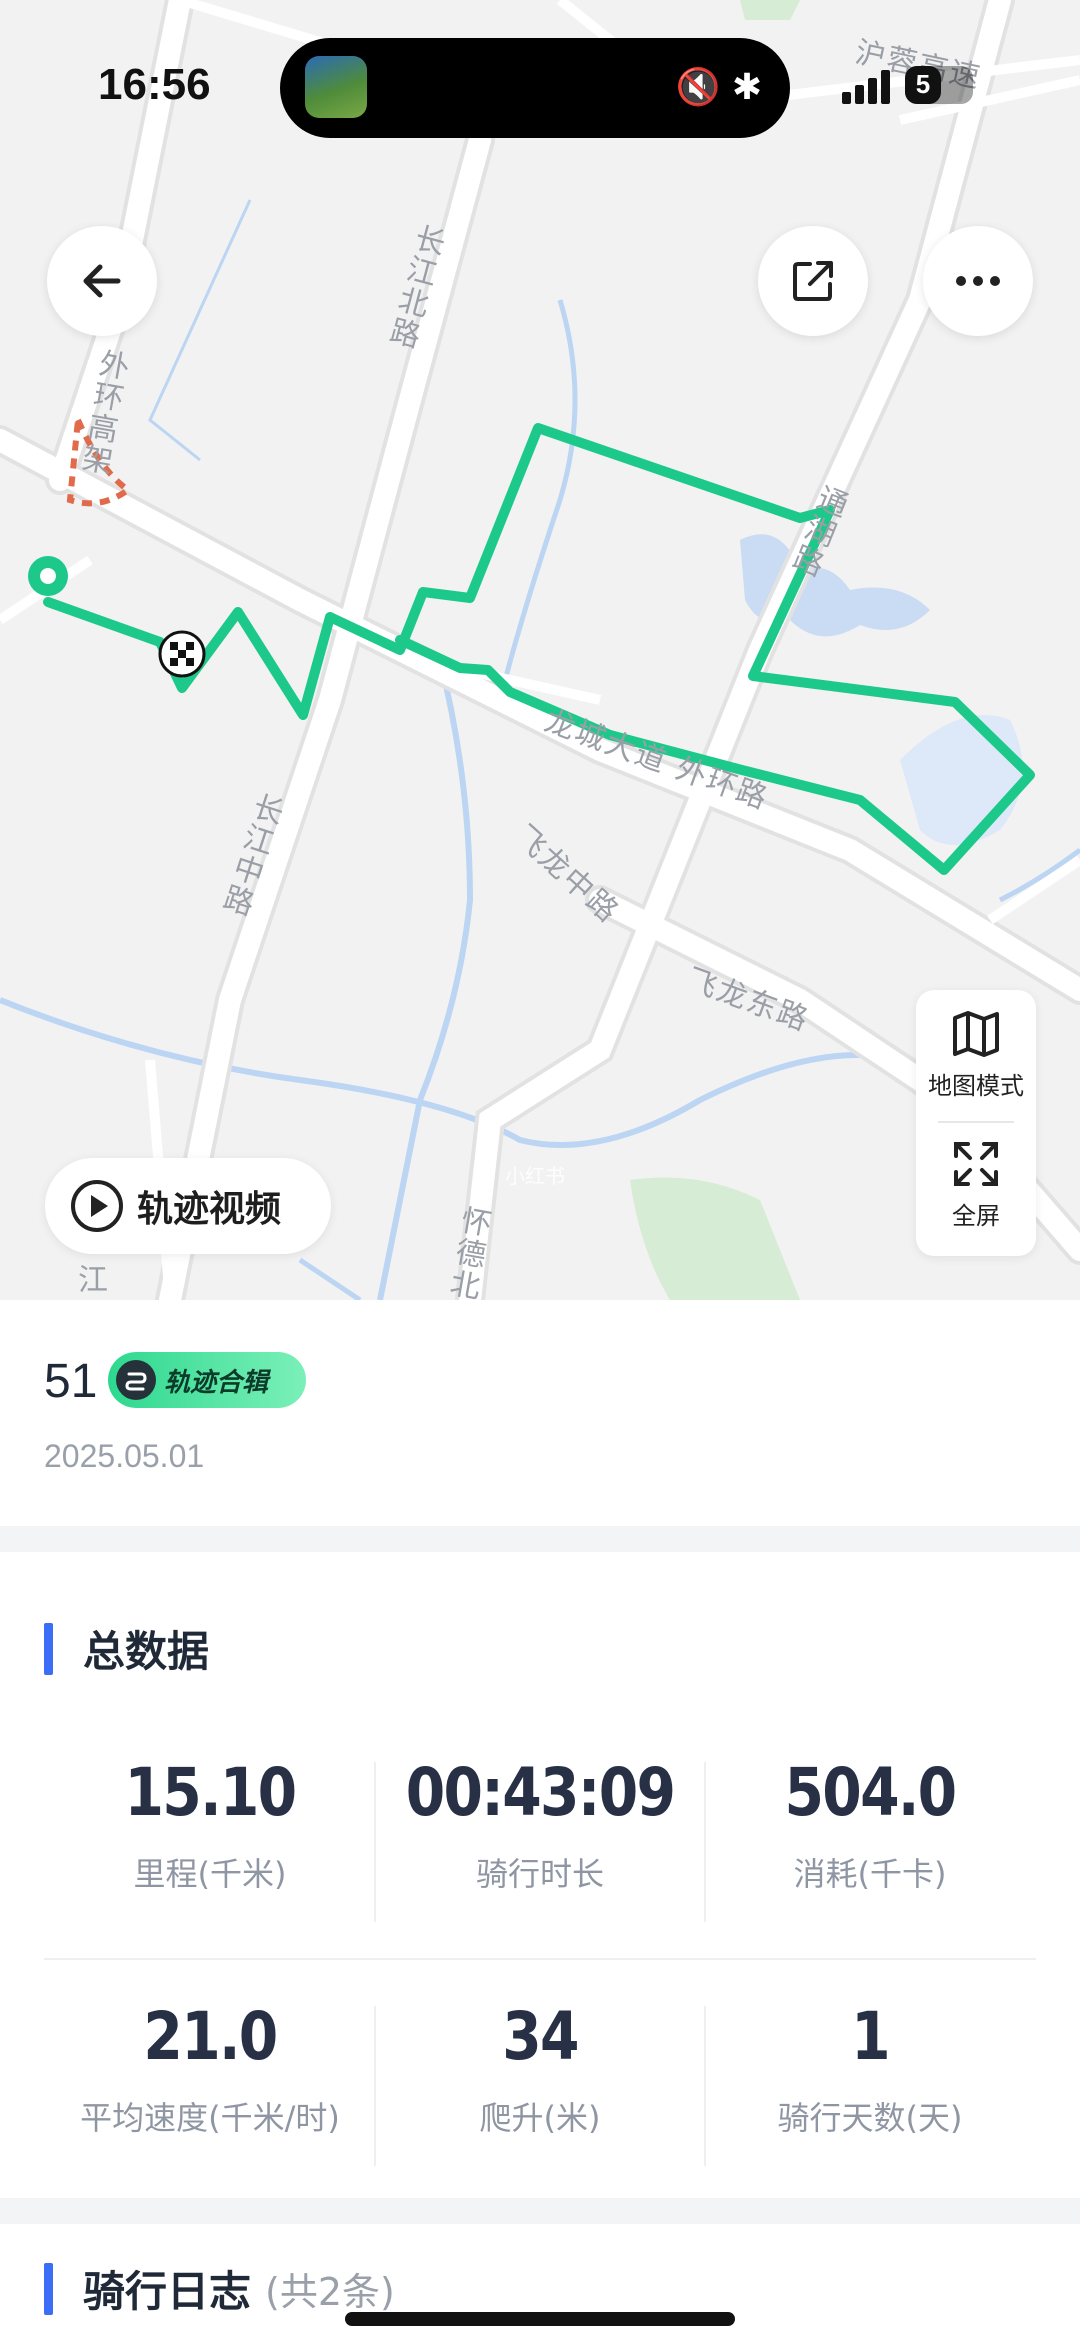 This screenshot has height=2348, width=1080. I want to click on stat-label: 平均速度(千米/时), so click(210, 2118).